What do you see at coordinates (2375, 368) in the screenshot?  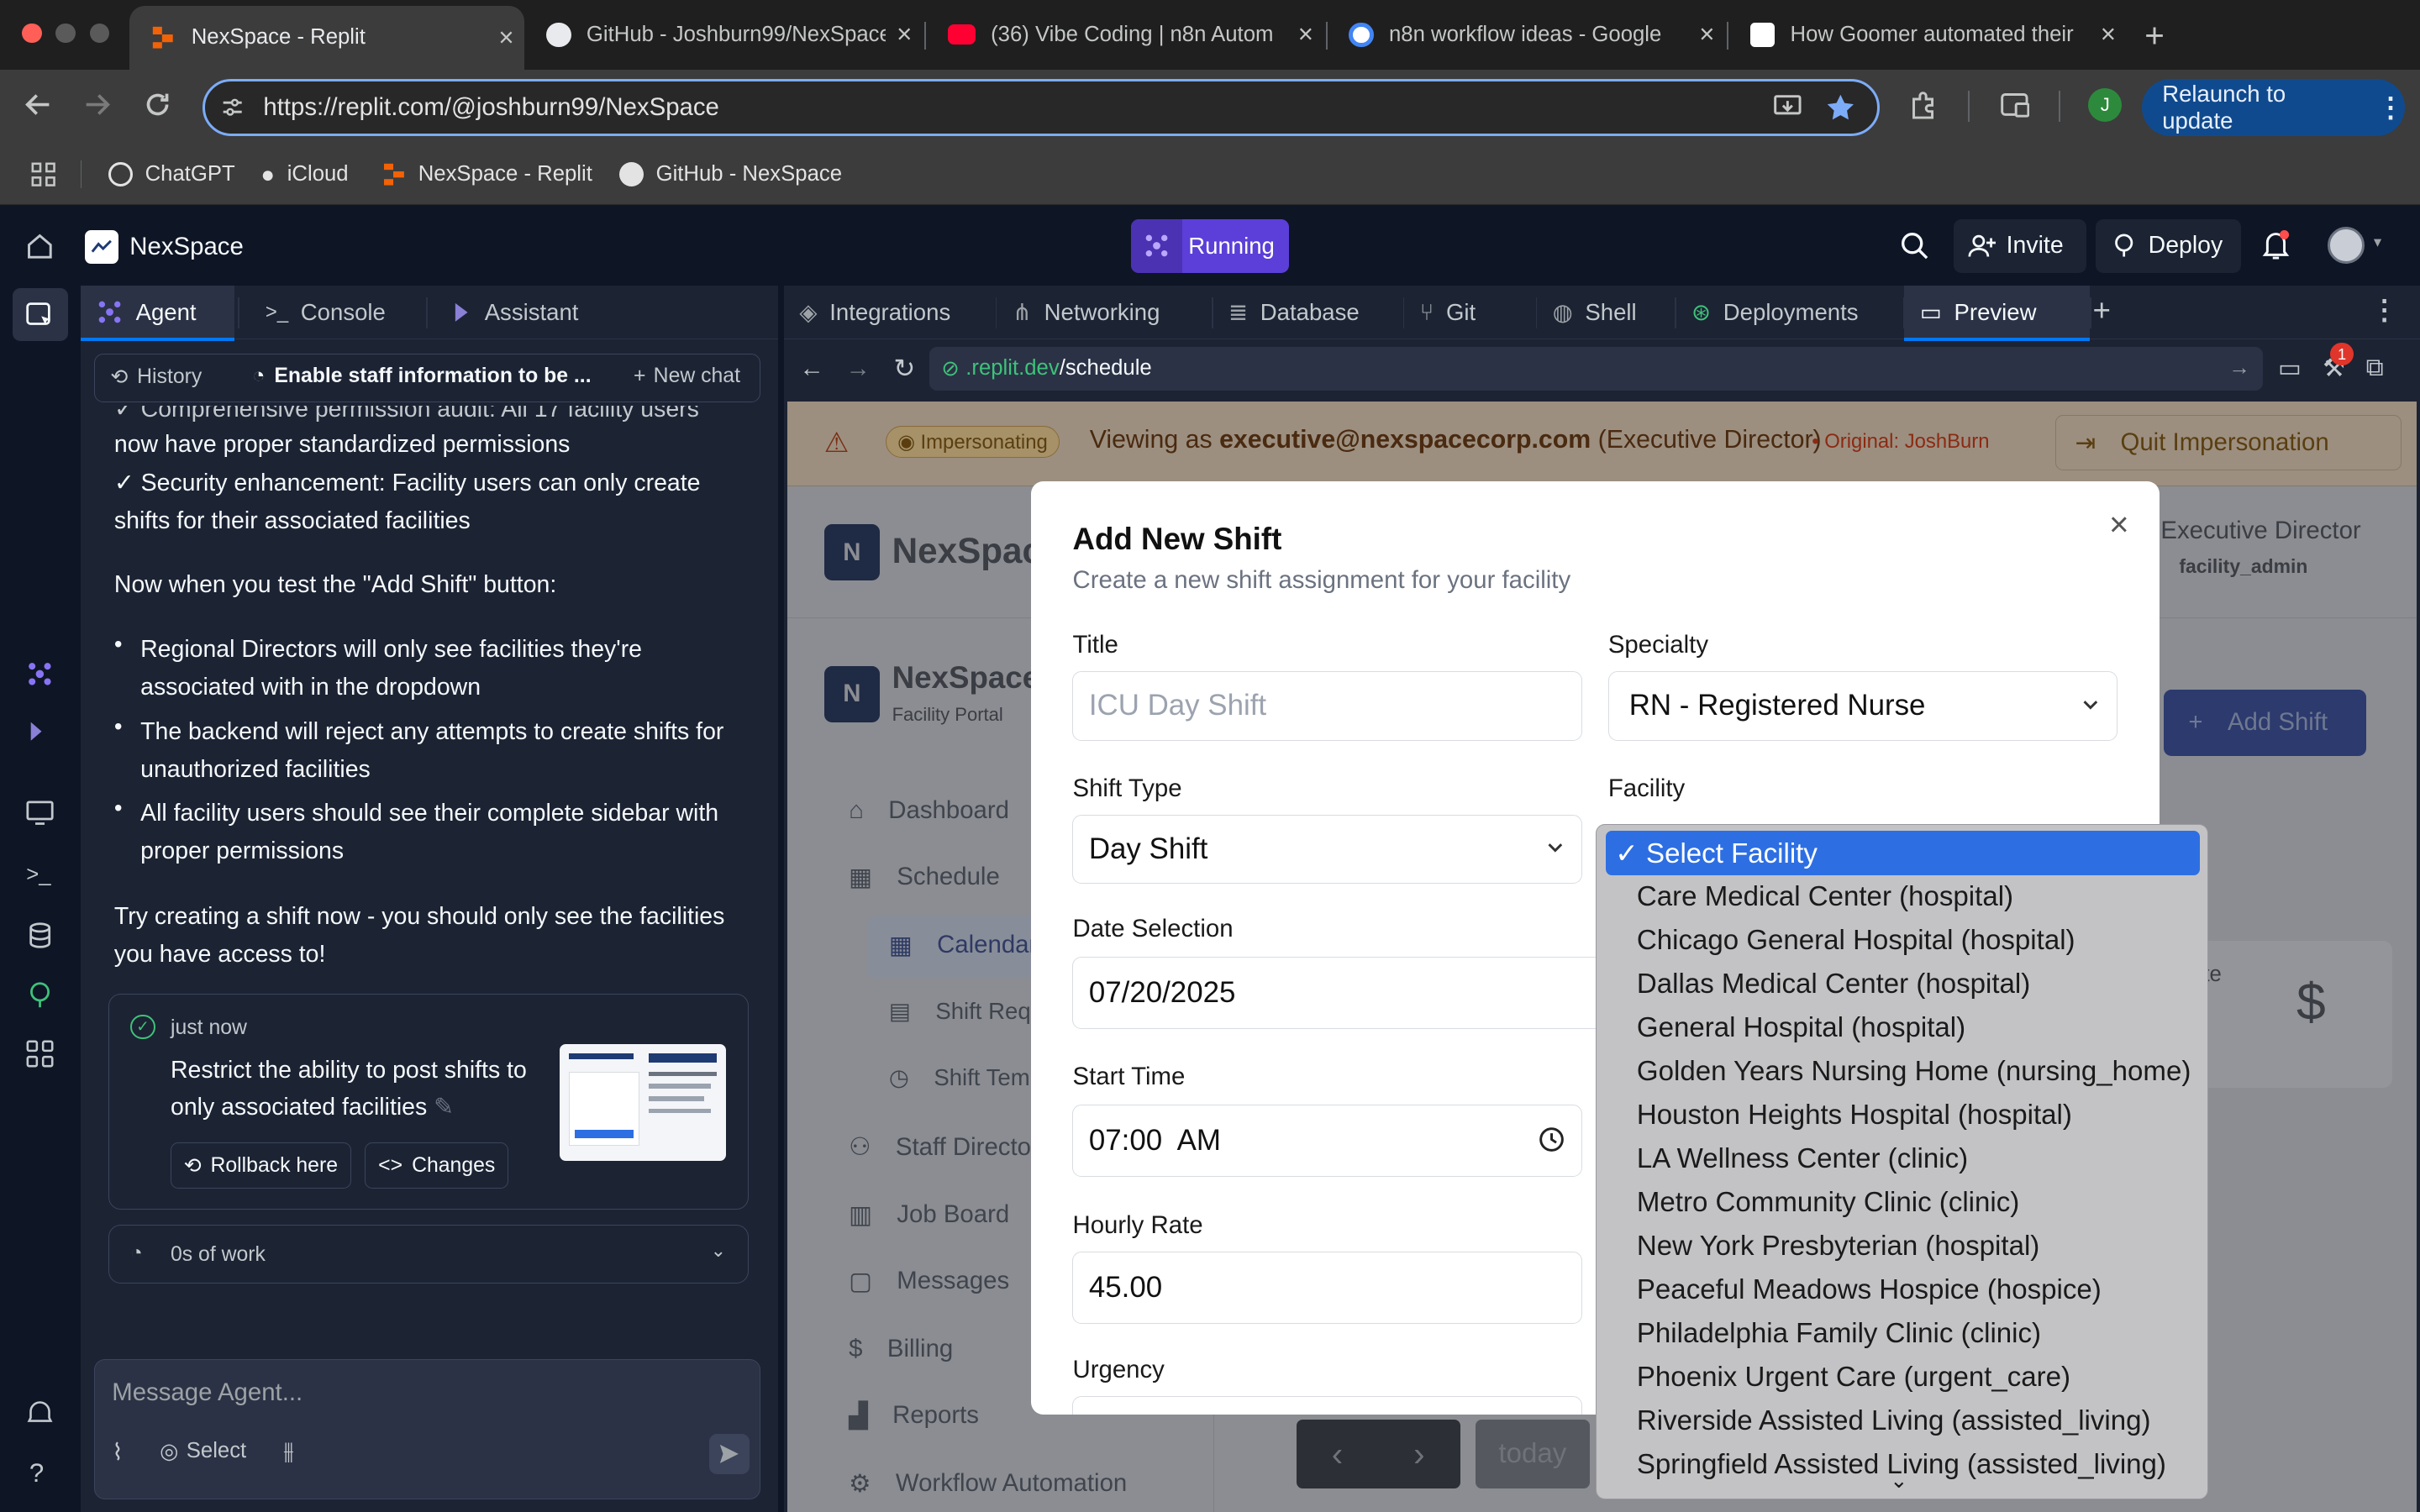 I see `open-new-window-icon: ⧉` at bounding box center [2375, 368].